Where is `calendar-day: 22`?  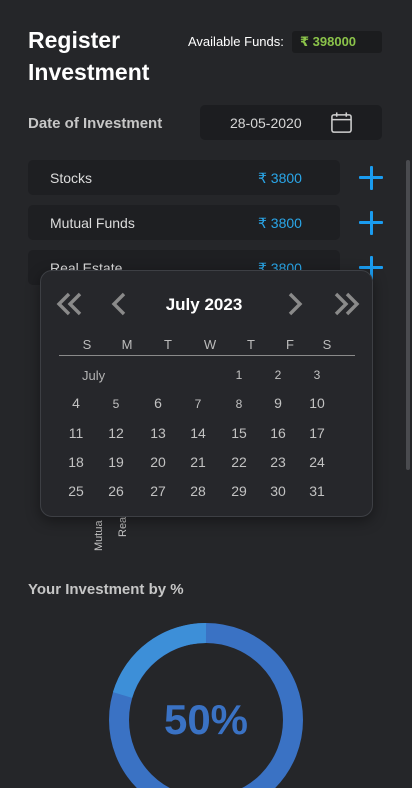
calendar-day: 22 is located at coordinates (239, 462).